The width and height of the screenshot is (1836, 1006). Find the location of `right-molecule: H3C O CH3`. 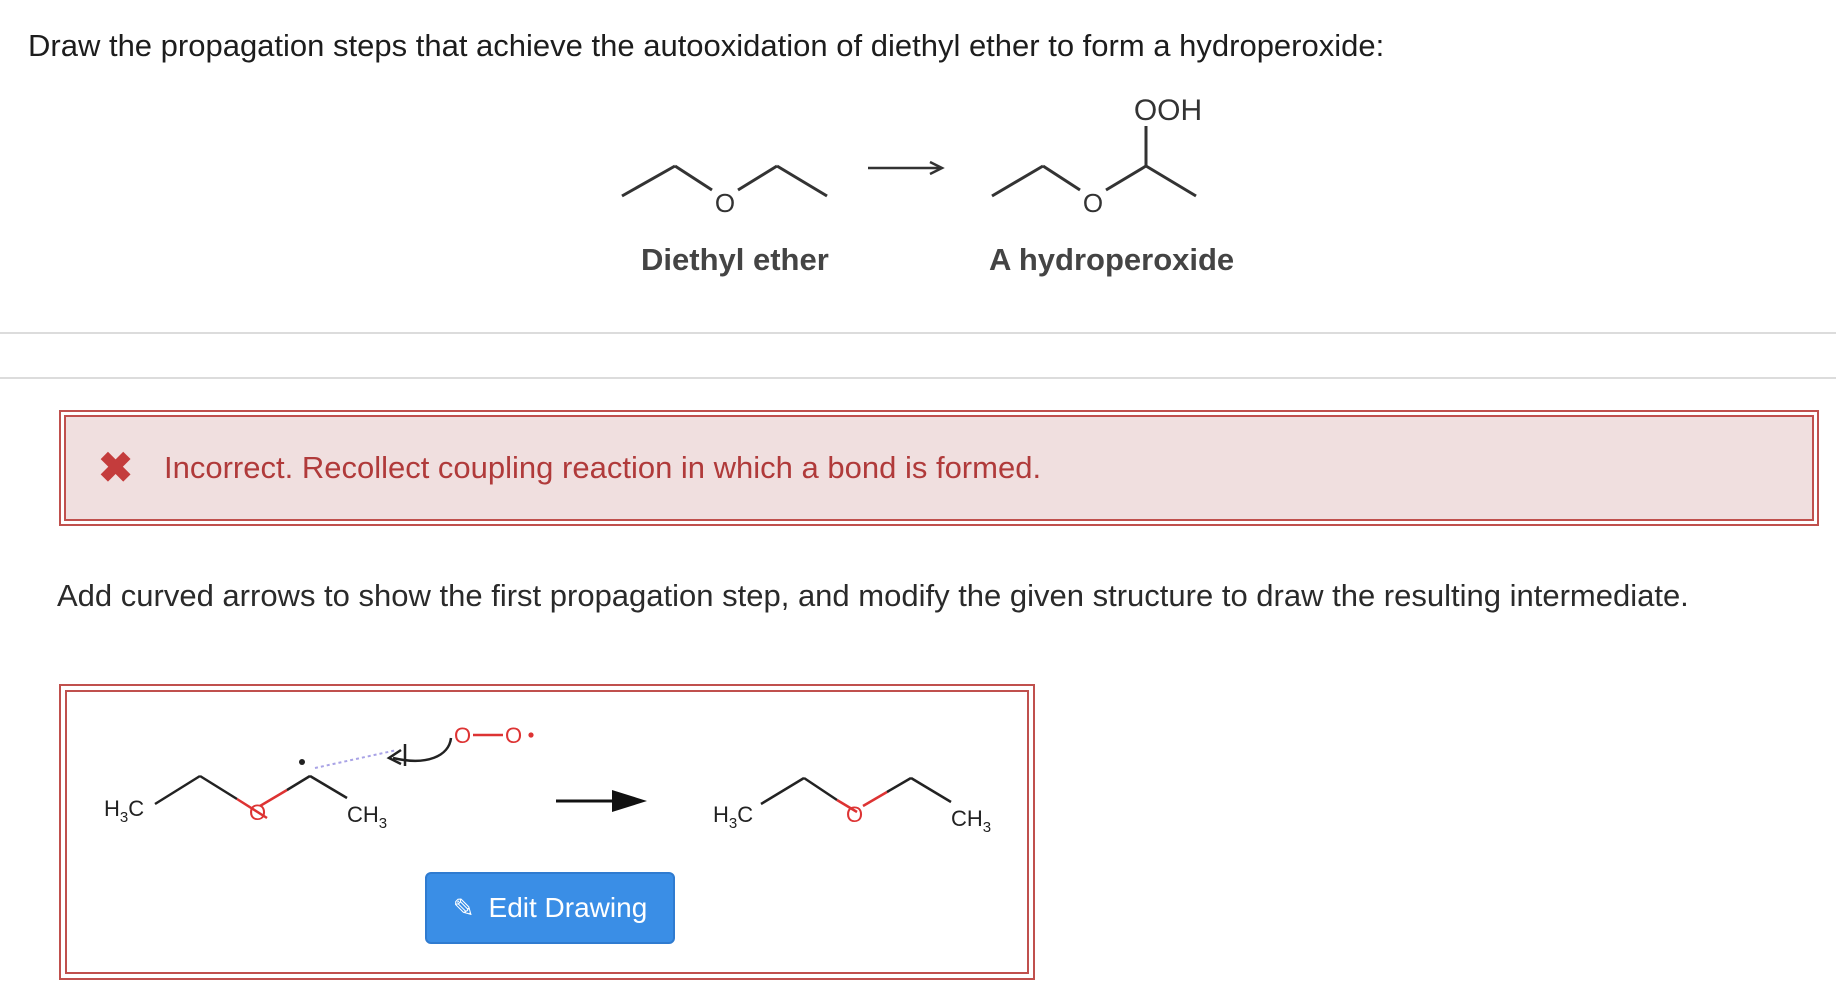

right-molecule: H3C O CH3 is located at coordinates (852, 806).